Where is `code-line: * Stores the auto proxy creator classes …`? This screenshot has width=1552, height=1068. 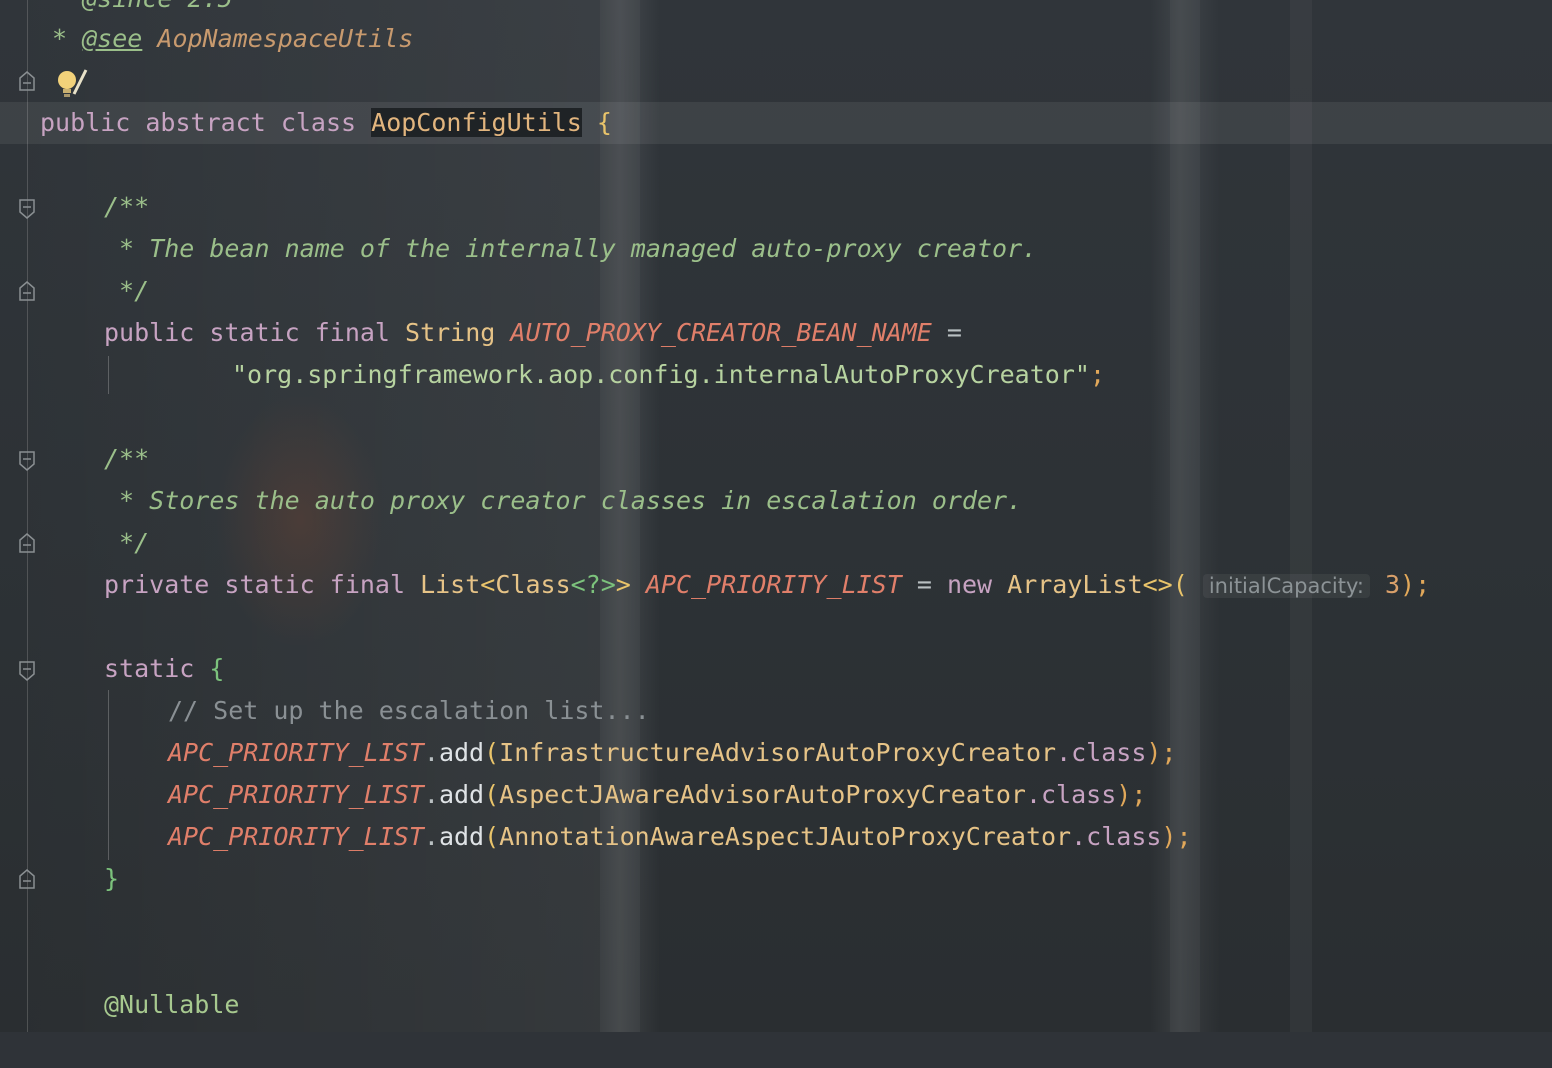 code-line: * Stores the auto proxy creator classes … is located at coordinates (776, 501).